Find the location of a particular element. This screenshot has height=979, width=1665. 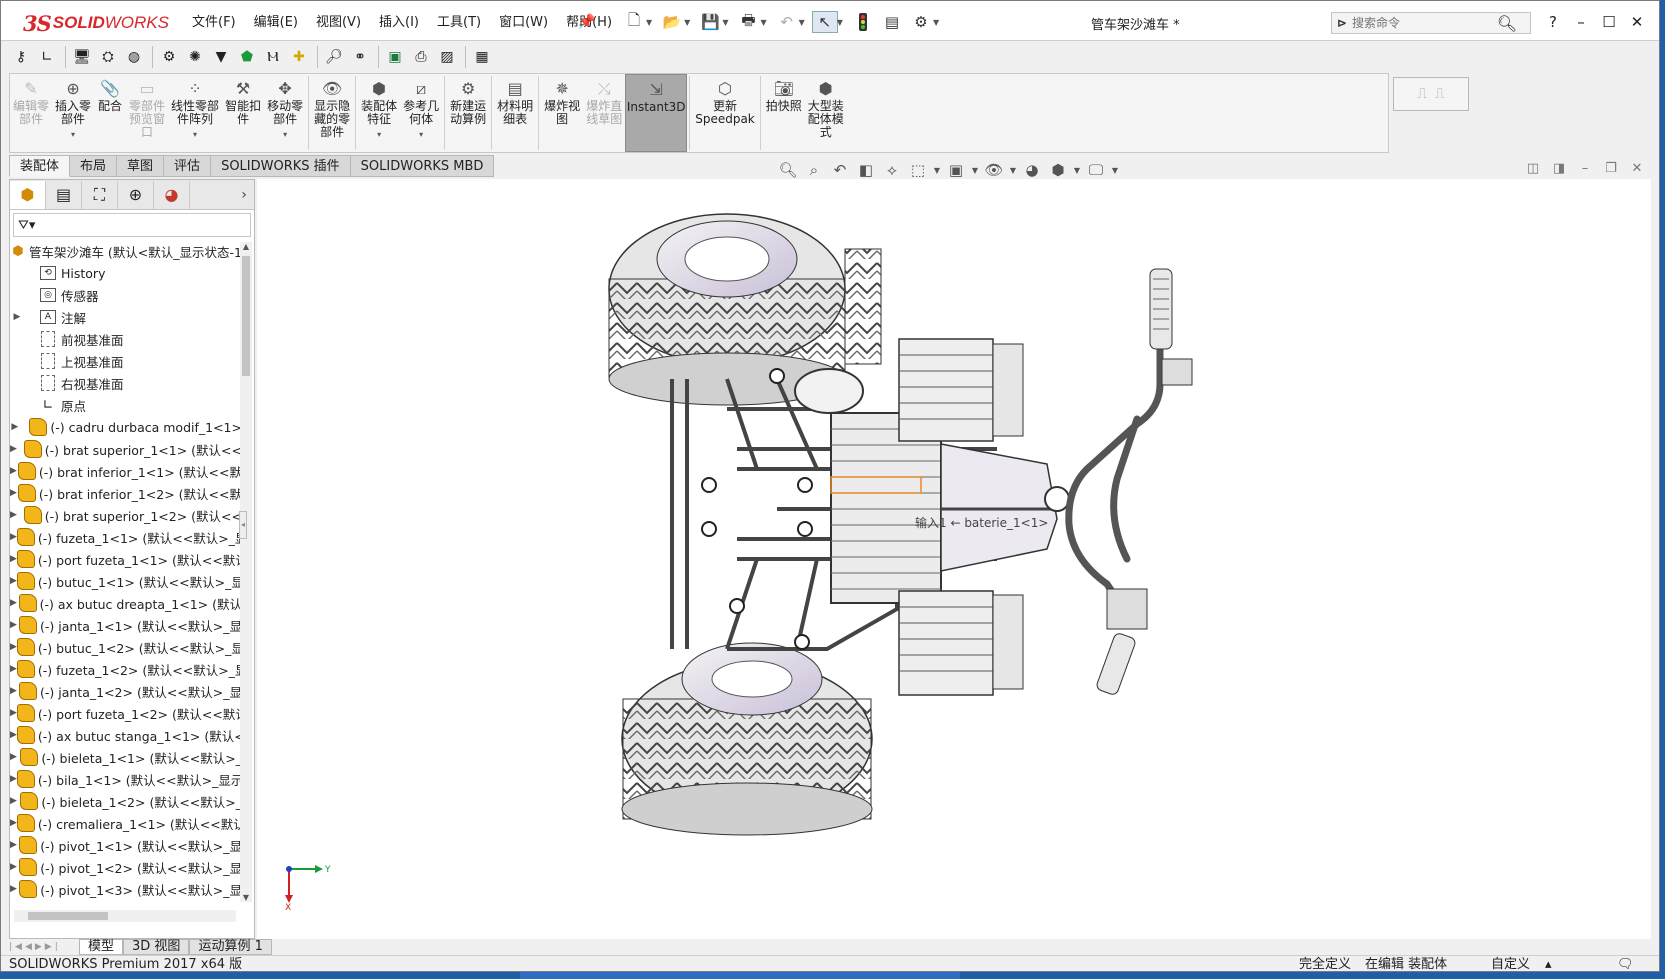

gear-settings-icon: ⚙ is located at coordinates (169, 57).